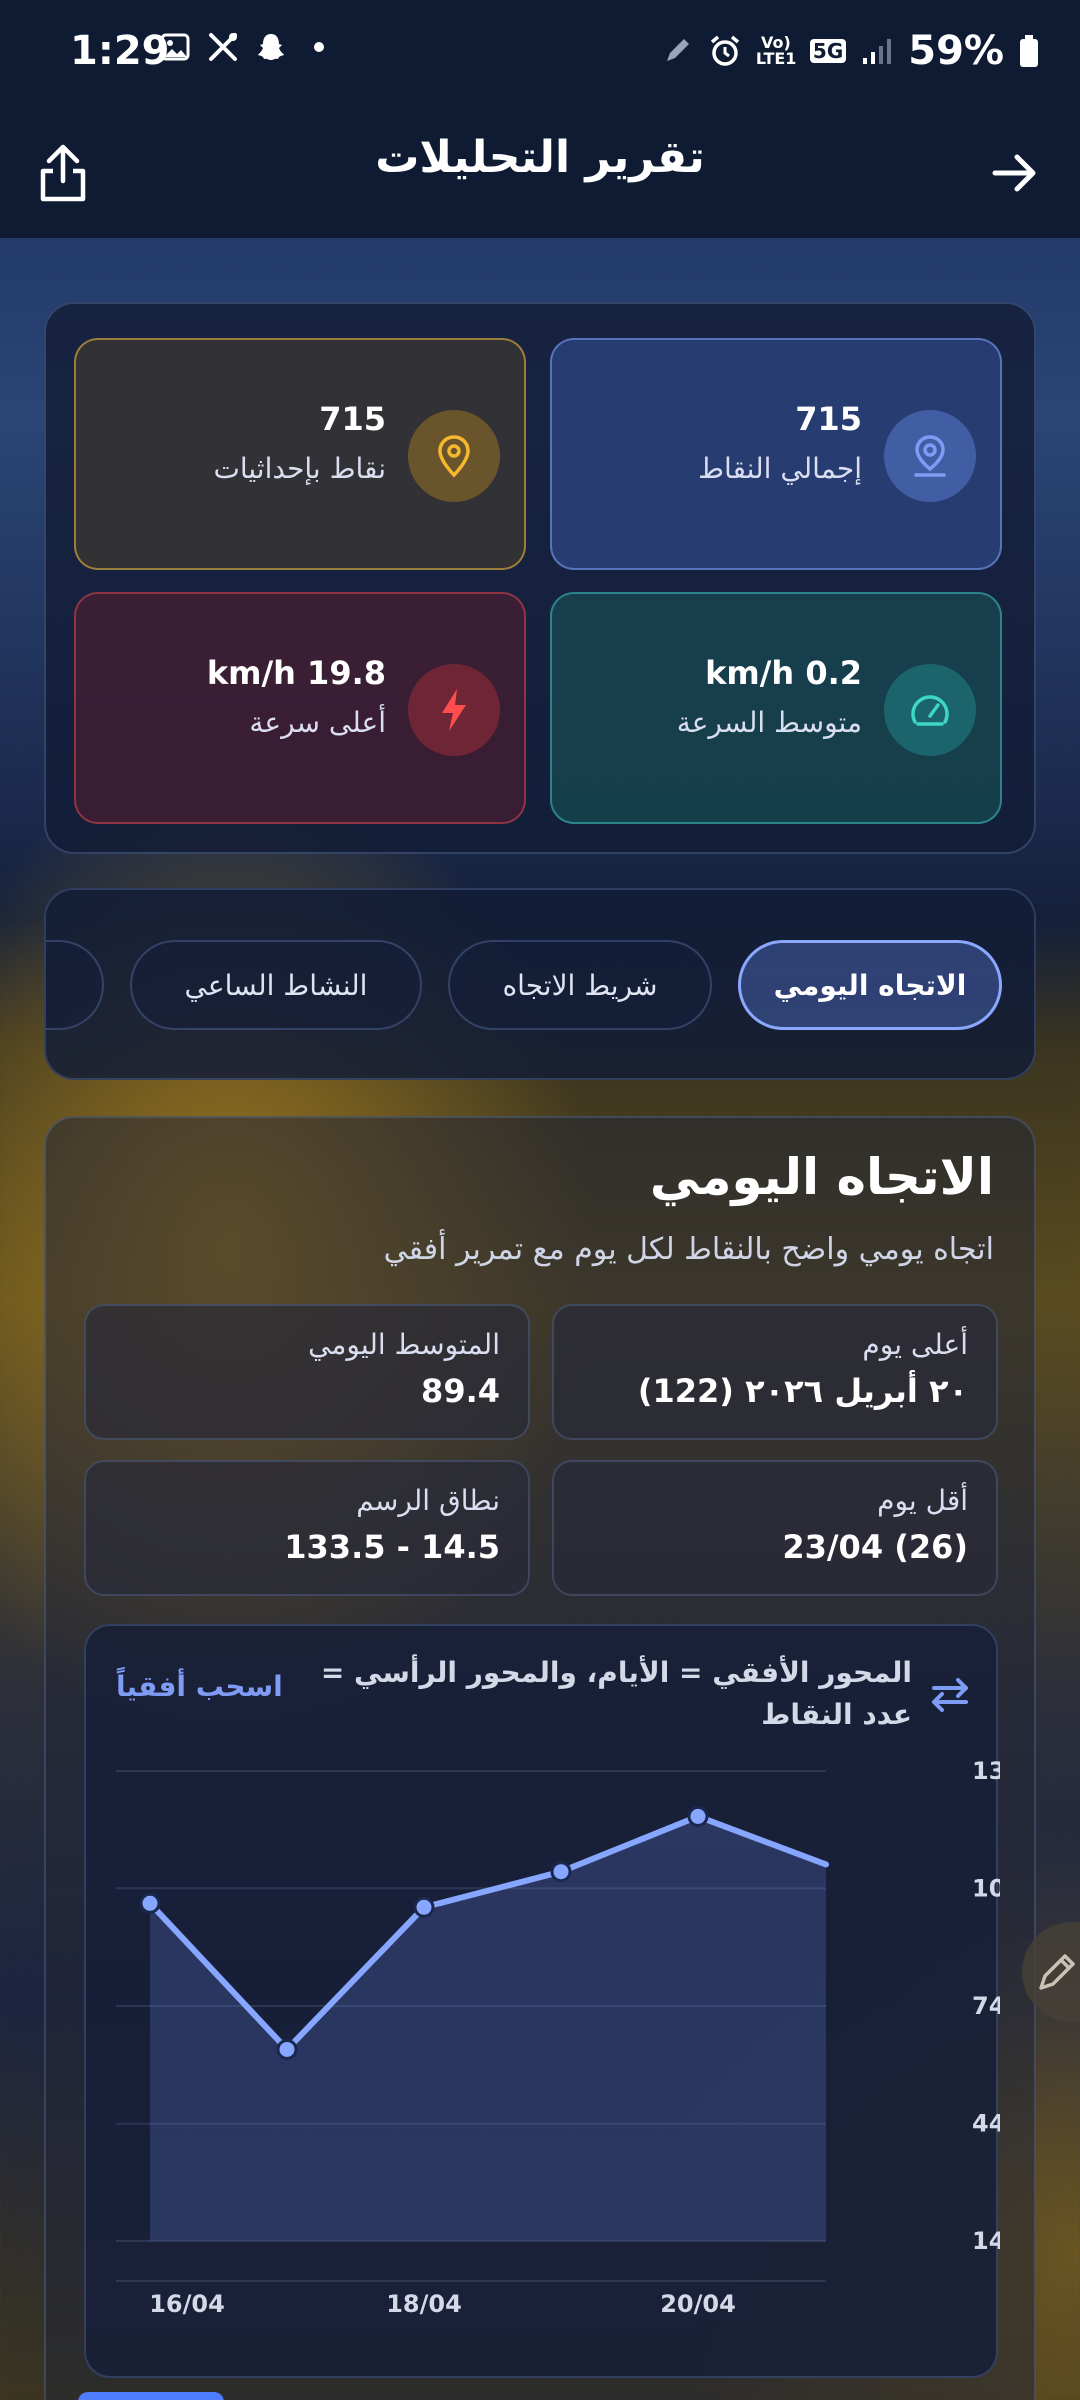 The height and width of the screenshot is (2400, 1080). What do you see at coordinates (319, 47) in the screenshot?
I see `dot-icon` at bounding box center [319, 47].